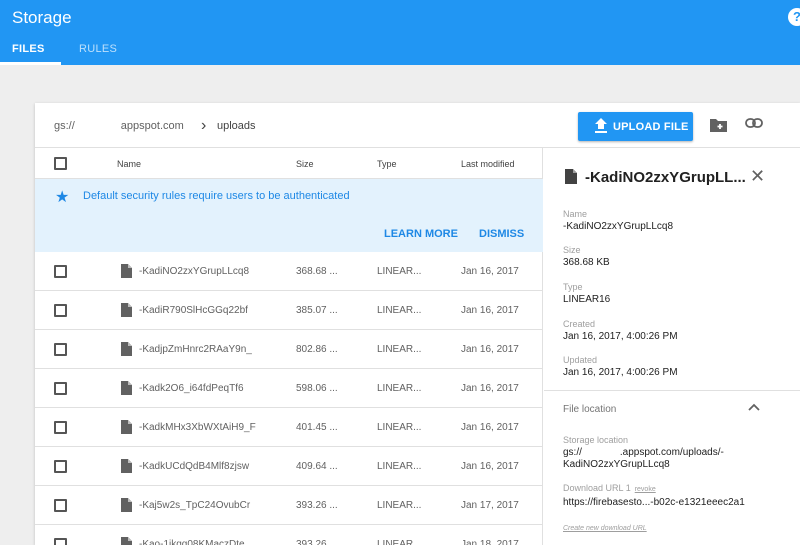 This screenshot has width=800, height=545. What do you see at coordinates (194, 466) in the screenshot?
I see `file-name: -KadkUCdQdB4Mlf8zjsw` at bounding box center [194, 466].